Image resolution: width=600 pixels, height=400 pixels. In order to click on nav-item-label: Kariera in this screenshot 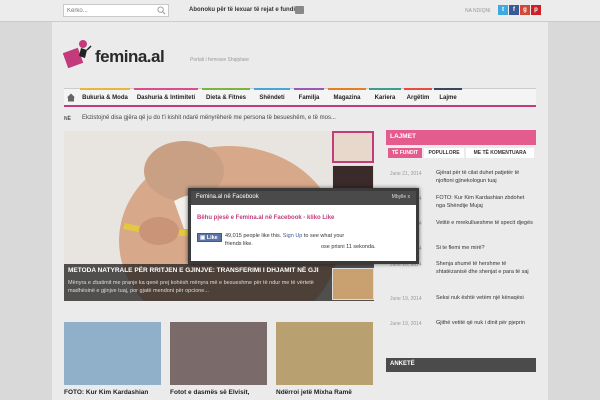, I will do `click(385, 98)`.